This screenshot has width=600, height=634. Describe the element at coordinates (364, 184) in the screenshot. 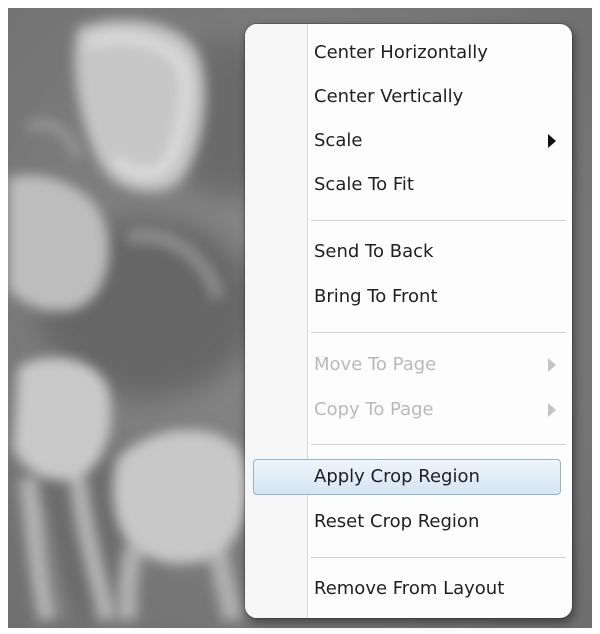

I see `menu-item-label: Scale To Fit` at that location.